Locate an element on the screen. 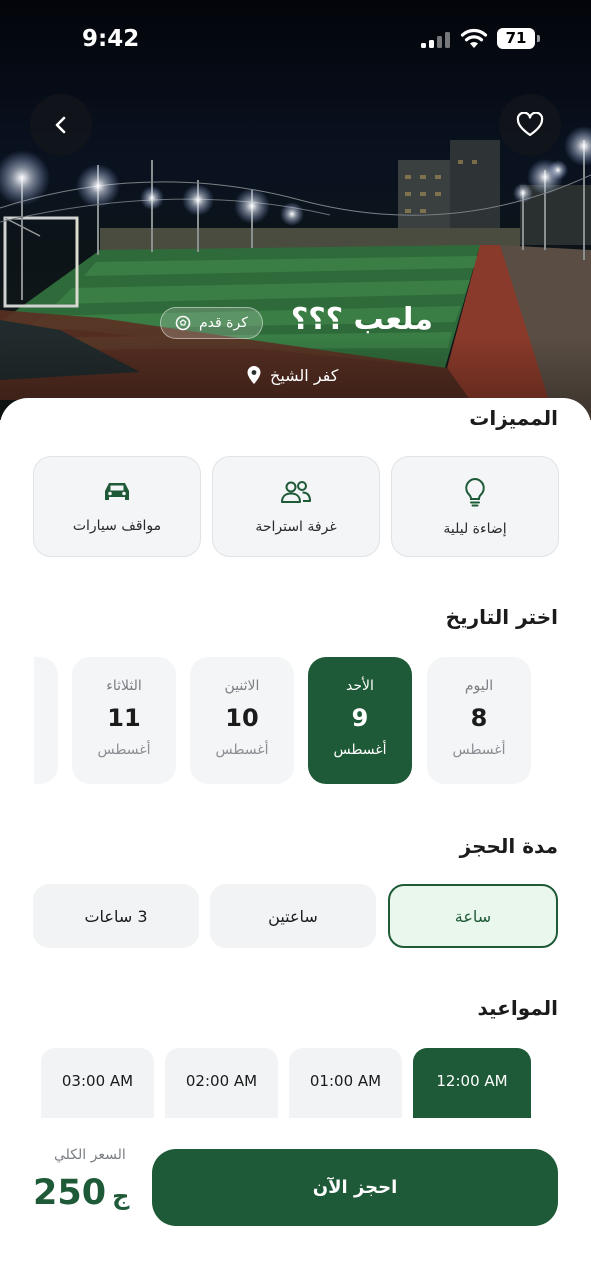  date-day: الأحد is located at coordinates (360, 686).